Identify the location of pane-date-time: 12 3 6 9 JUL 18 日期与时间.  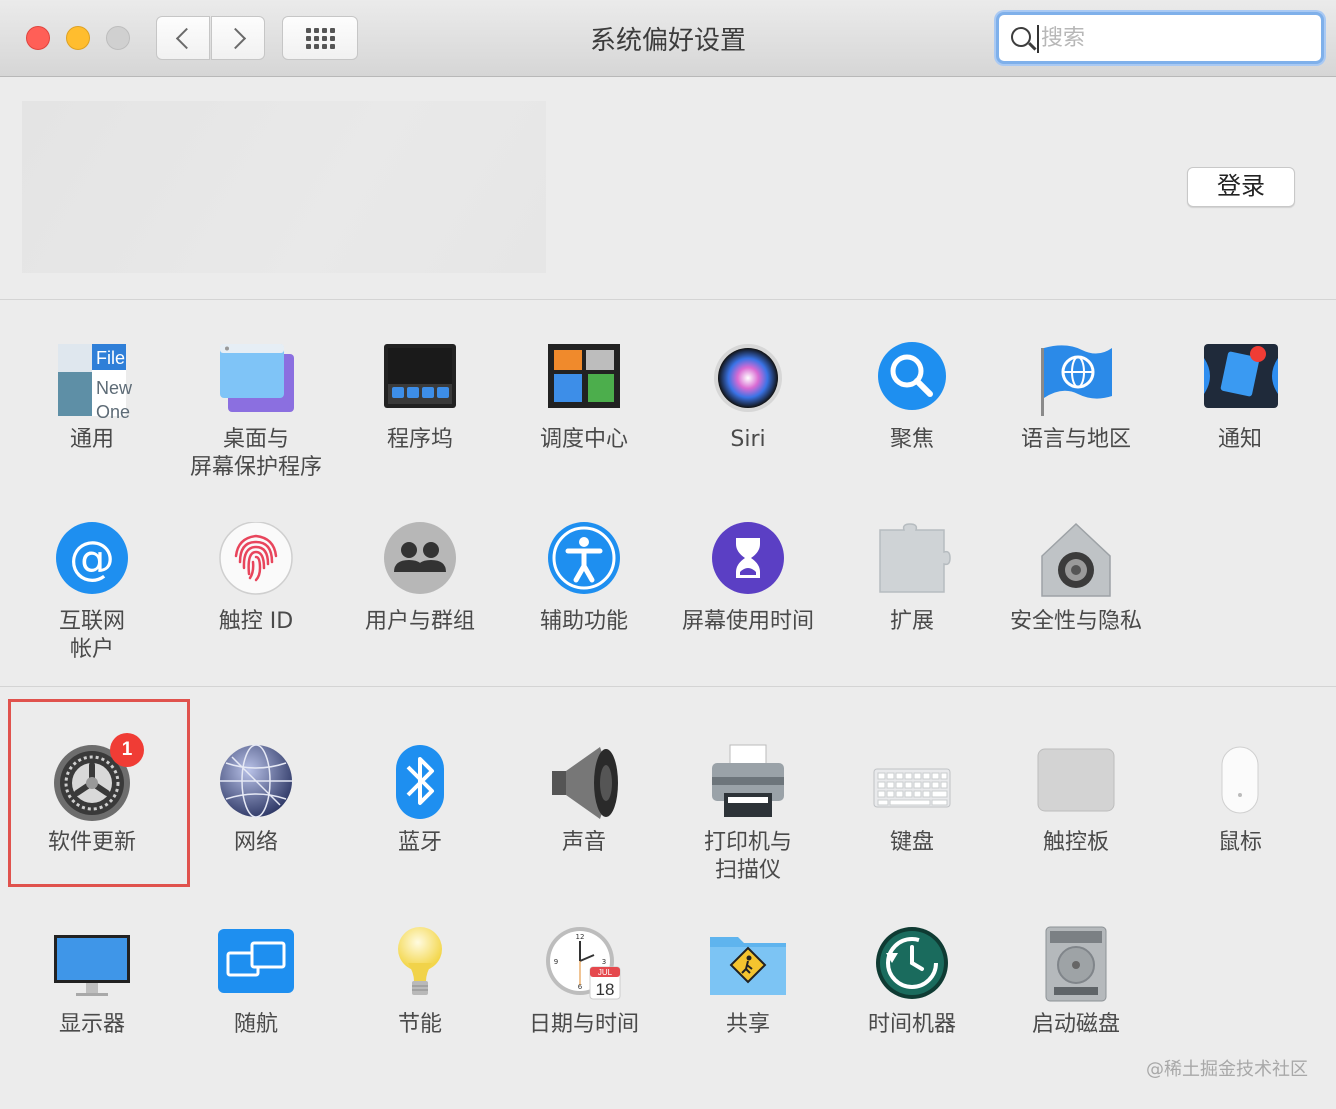
(584, 982).